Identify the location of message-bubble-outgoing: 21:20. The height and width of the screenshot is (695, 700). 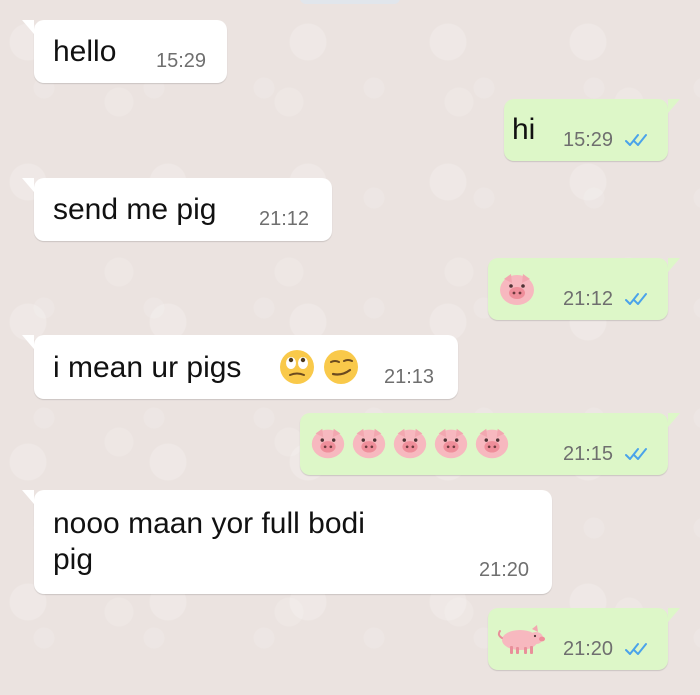
(584, 639).